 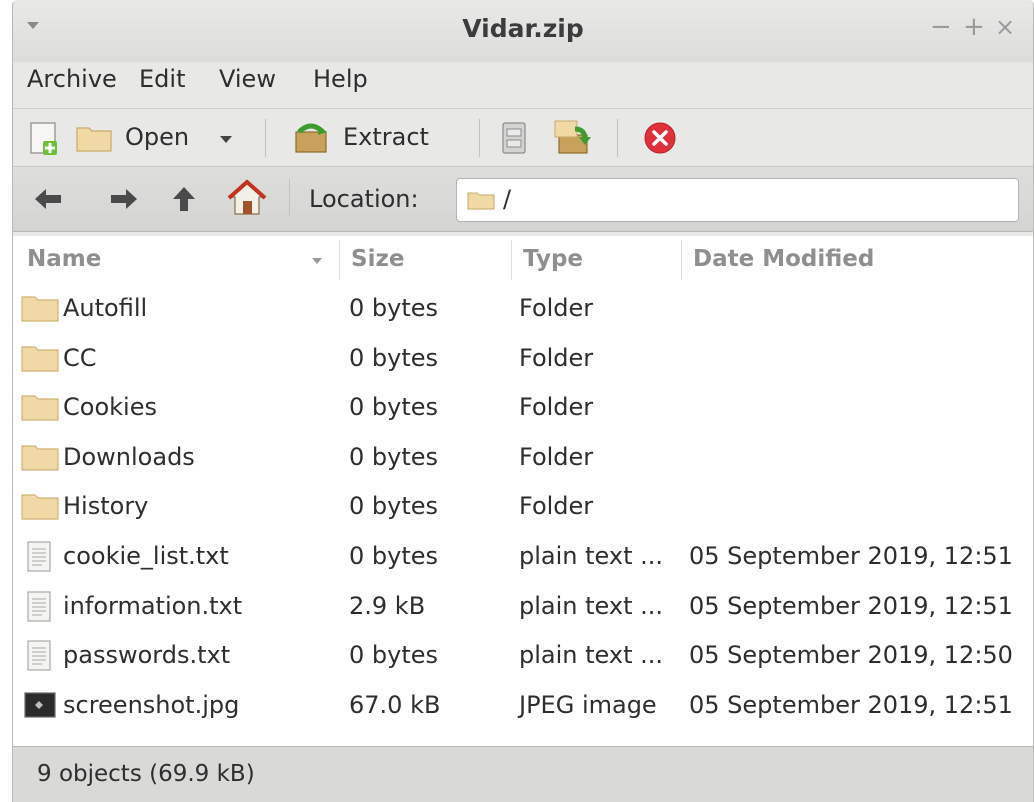 I want to click on main-toolbar: Open Extract, so click(x=523, y=137).